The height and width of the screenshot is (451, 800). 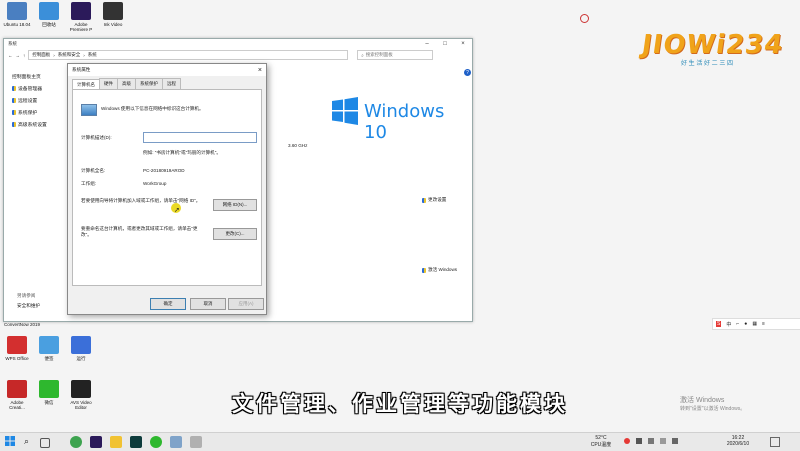 What do you see at coordinates (29, 88) in the screenshot?
I see `sidebar-item-device-manager: 设备管理器` at bounding box center [29, 88].